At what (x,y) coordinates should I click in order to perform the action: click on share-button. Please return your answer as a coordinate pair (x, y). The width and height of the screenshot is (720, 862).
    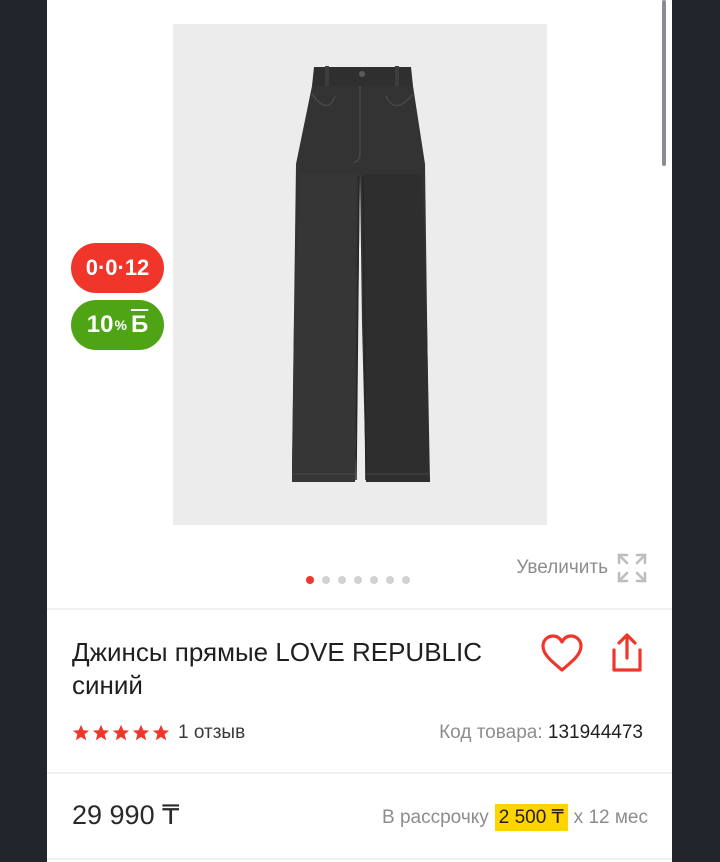
    Looking at the image, I should click on (627, 653).